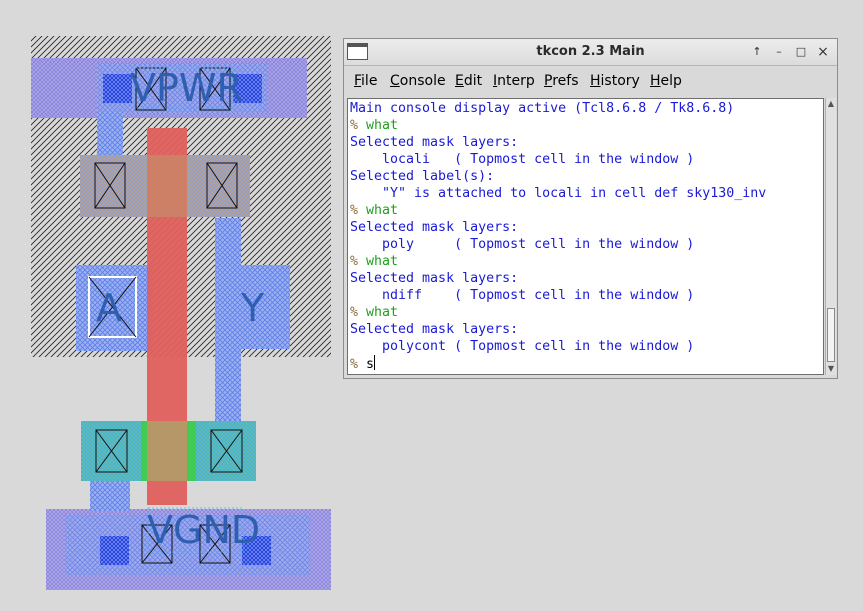 This screenshot has width=863, height=611. I want to click on scroll-down-arrow-icon: ▼, so click(831, 369).